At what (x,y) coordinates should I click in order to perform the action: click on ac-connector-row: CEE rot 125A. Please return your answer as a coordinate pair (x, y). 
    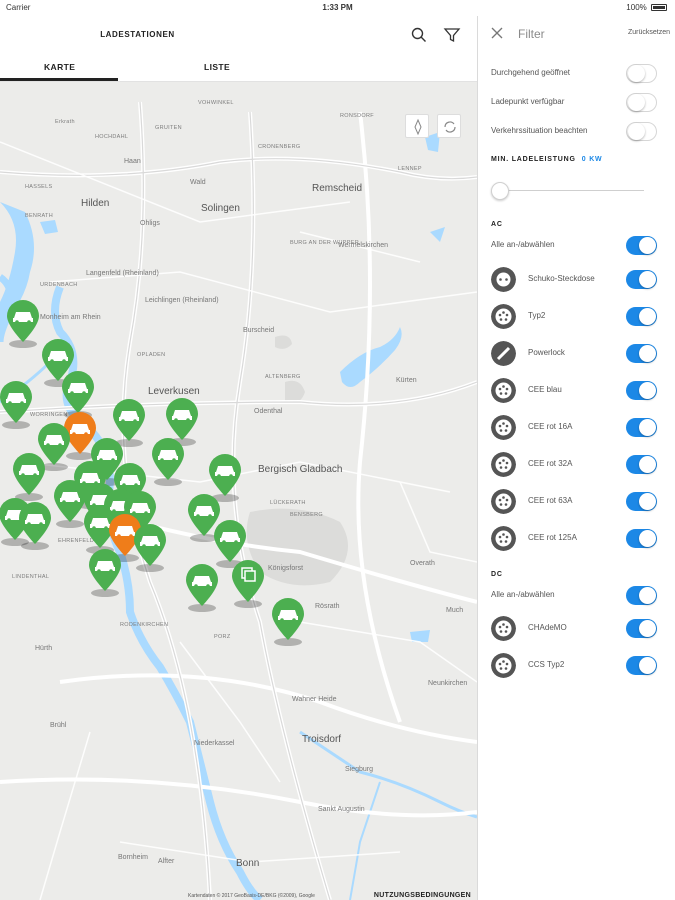
    Looking at the image, I should click on (576, 539).